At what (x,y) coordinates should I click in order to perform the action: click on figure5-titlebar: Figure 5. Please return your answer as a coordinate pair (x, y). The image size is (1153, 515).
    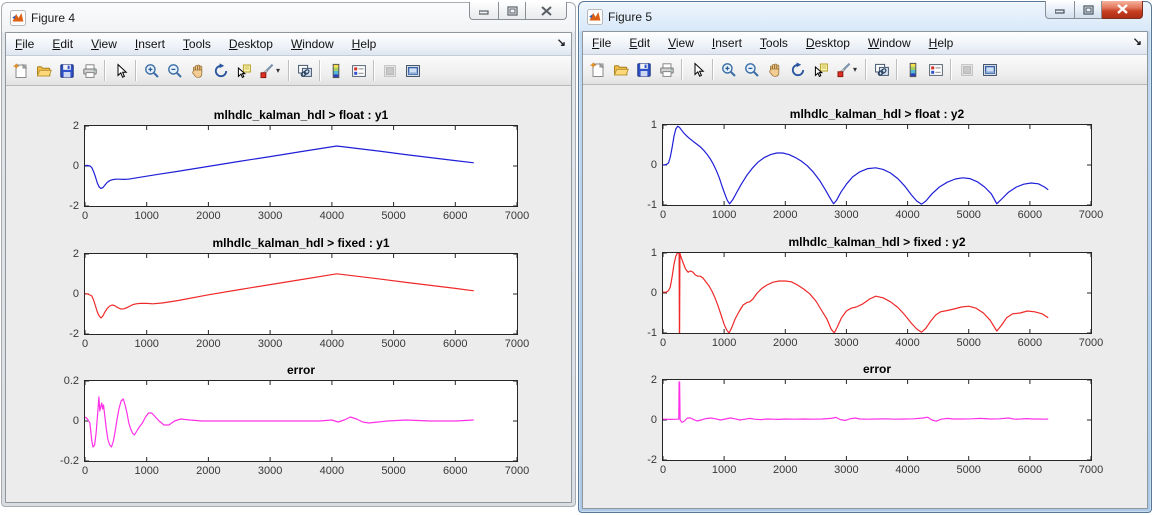
    Looking at the image, I should click on (865, 16).